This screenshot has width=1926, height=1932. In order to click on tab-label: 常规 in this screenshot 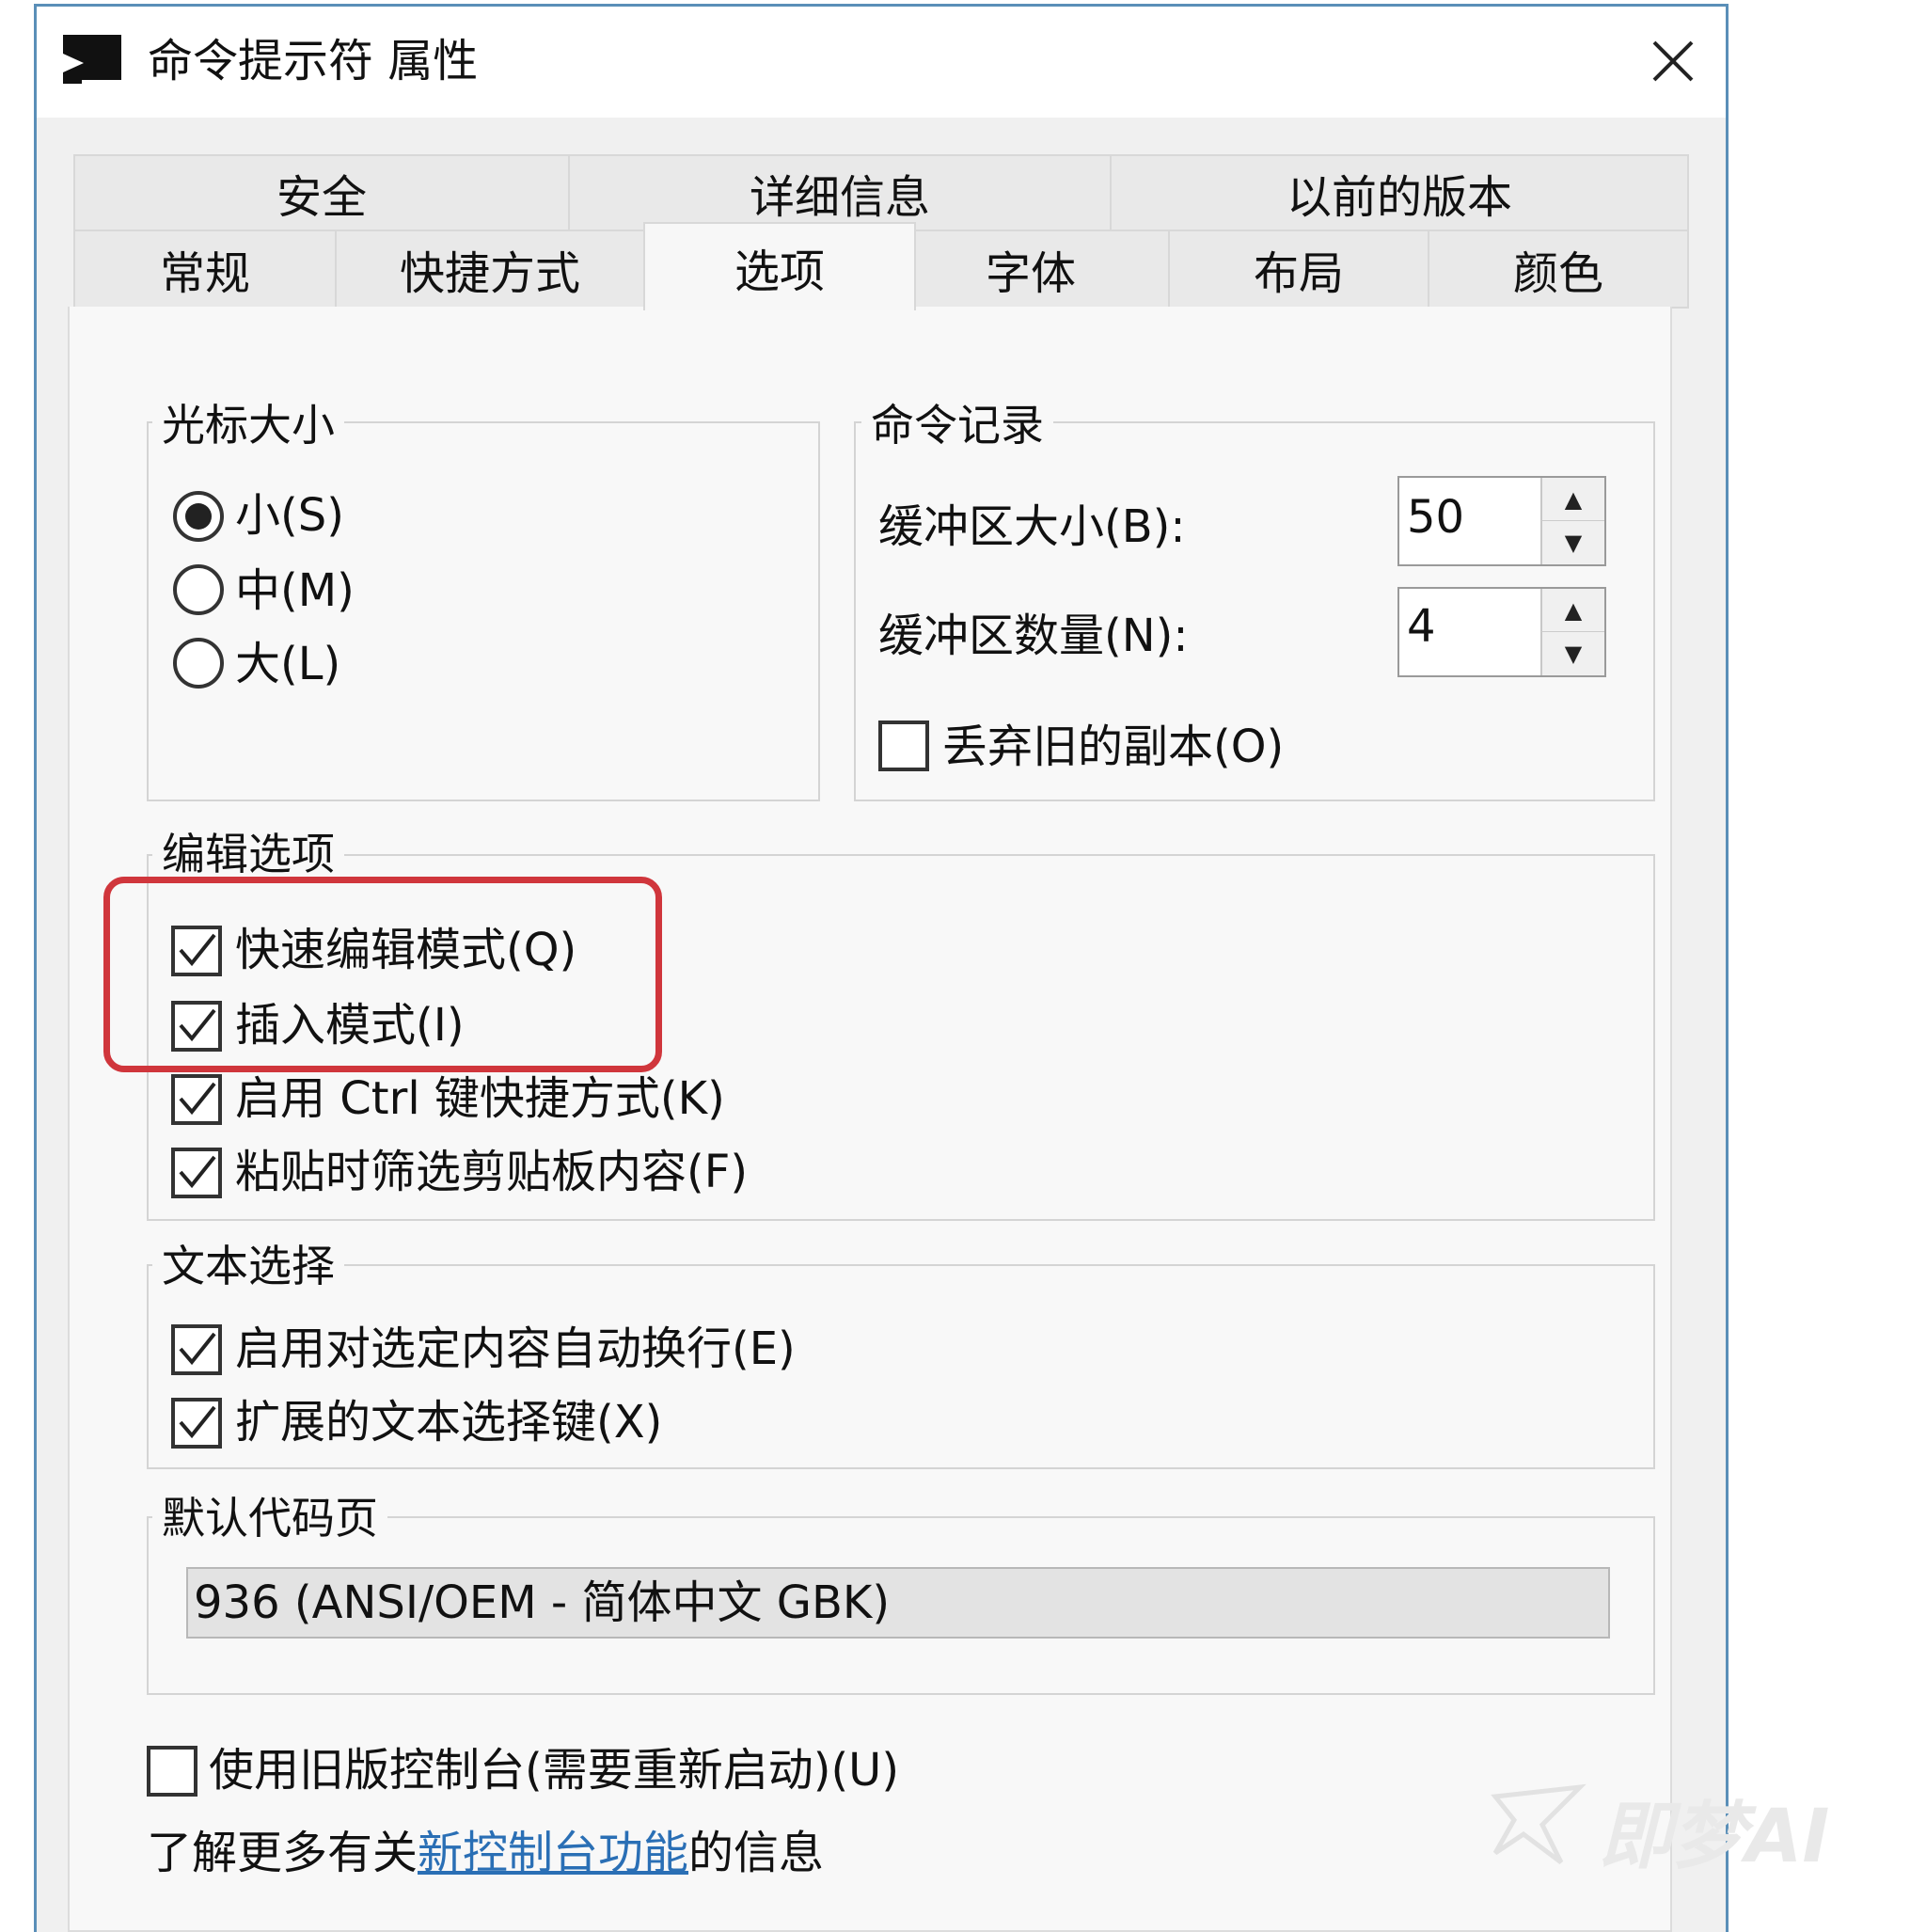, I will do `click(204, 273)`.